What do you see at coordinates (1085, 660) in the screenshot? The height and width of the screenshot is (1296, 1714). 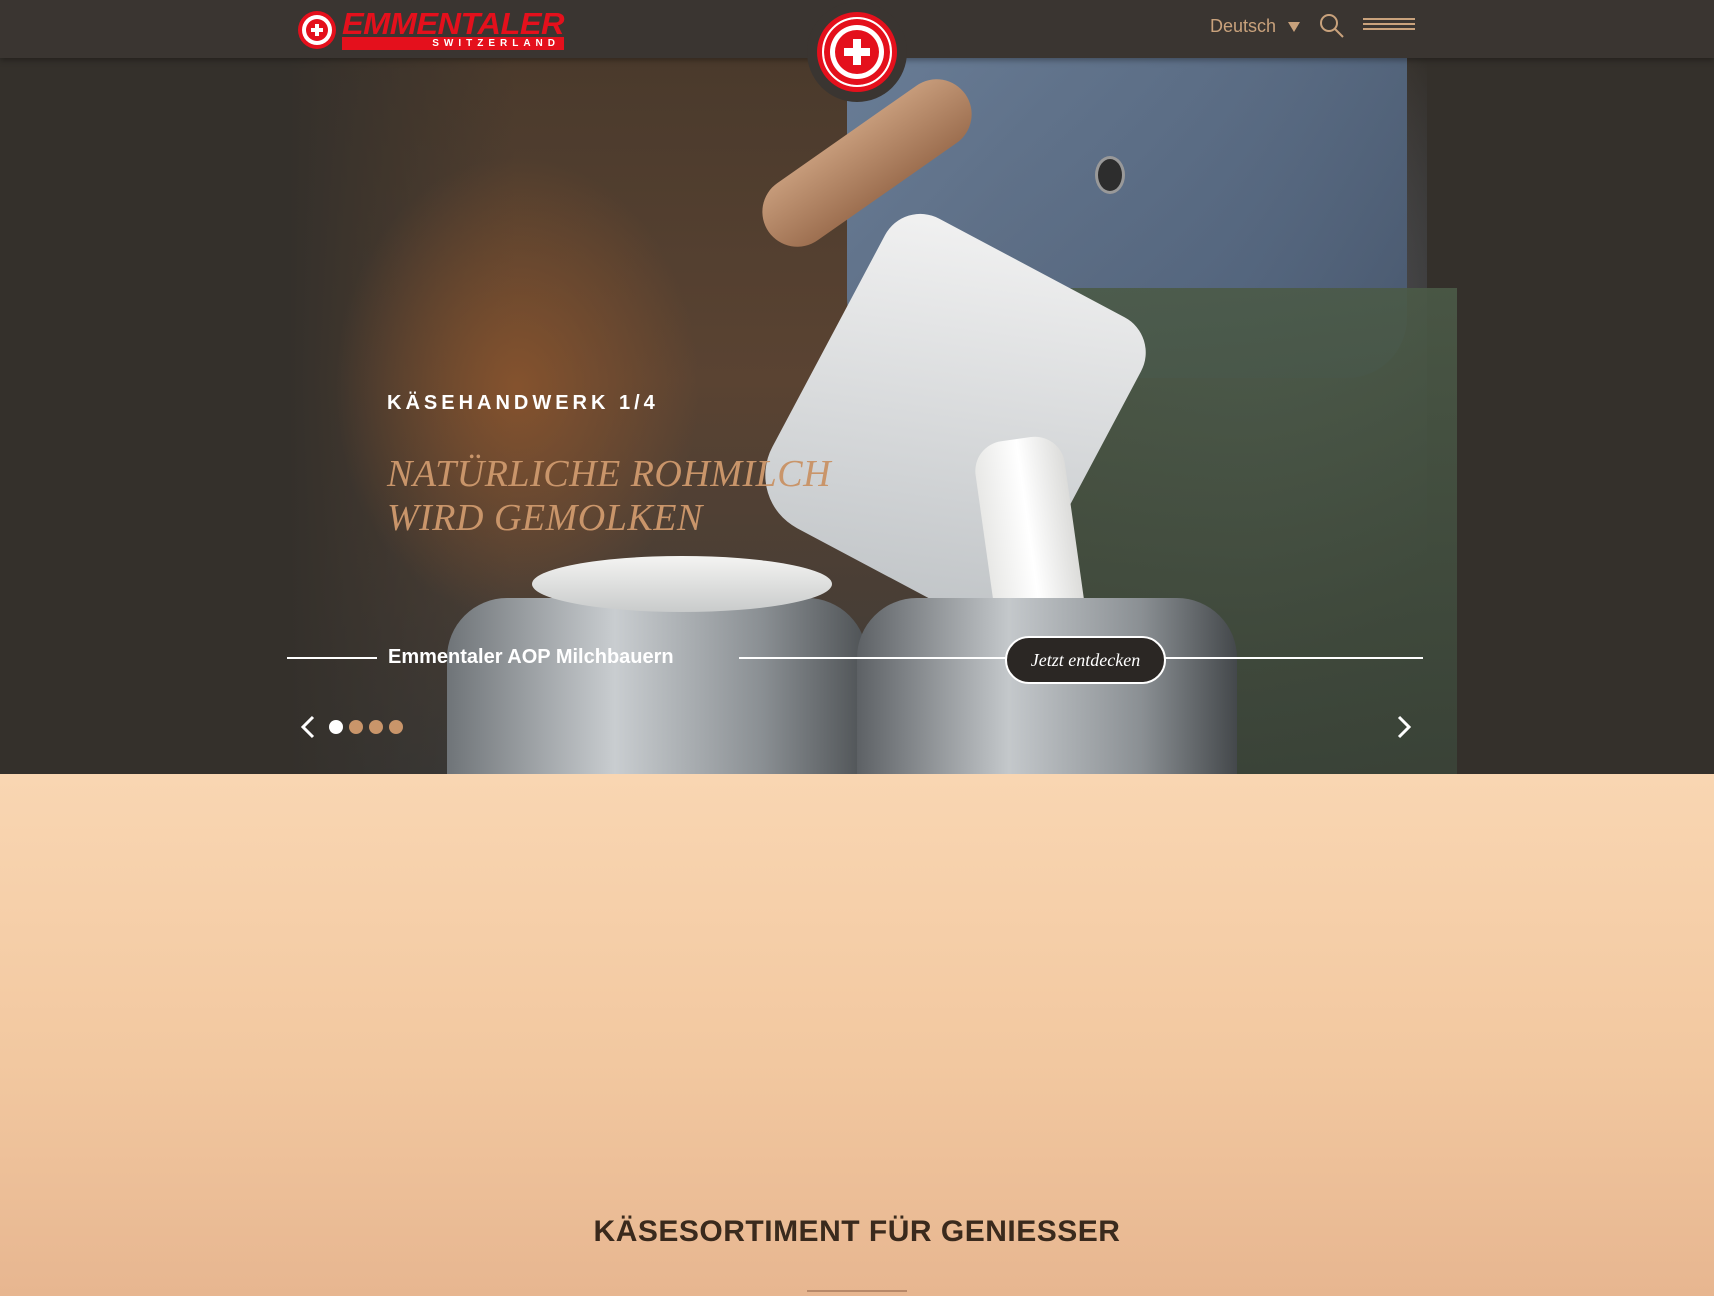 I see `discover-button: Jetzt entdecken` at bounding box center [1085, 660].